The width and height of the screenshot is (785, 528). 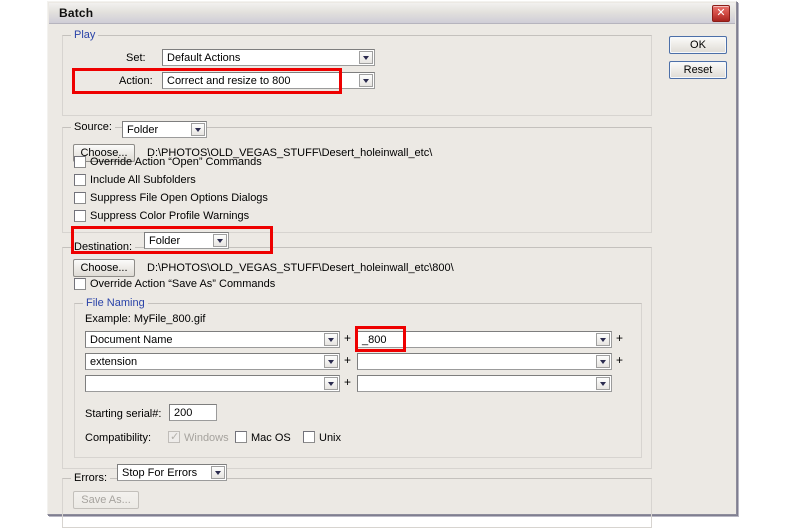 What do you see at coordinates (80, 284) in the screenshot?
I see `checkbox-override-saveas` at bounding box center [80, 284].